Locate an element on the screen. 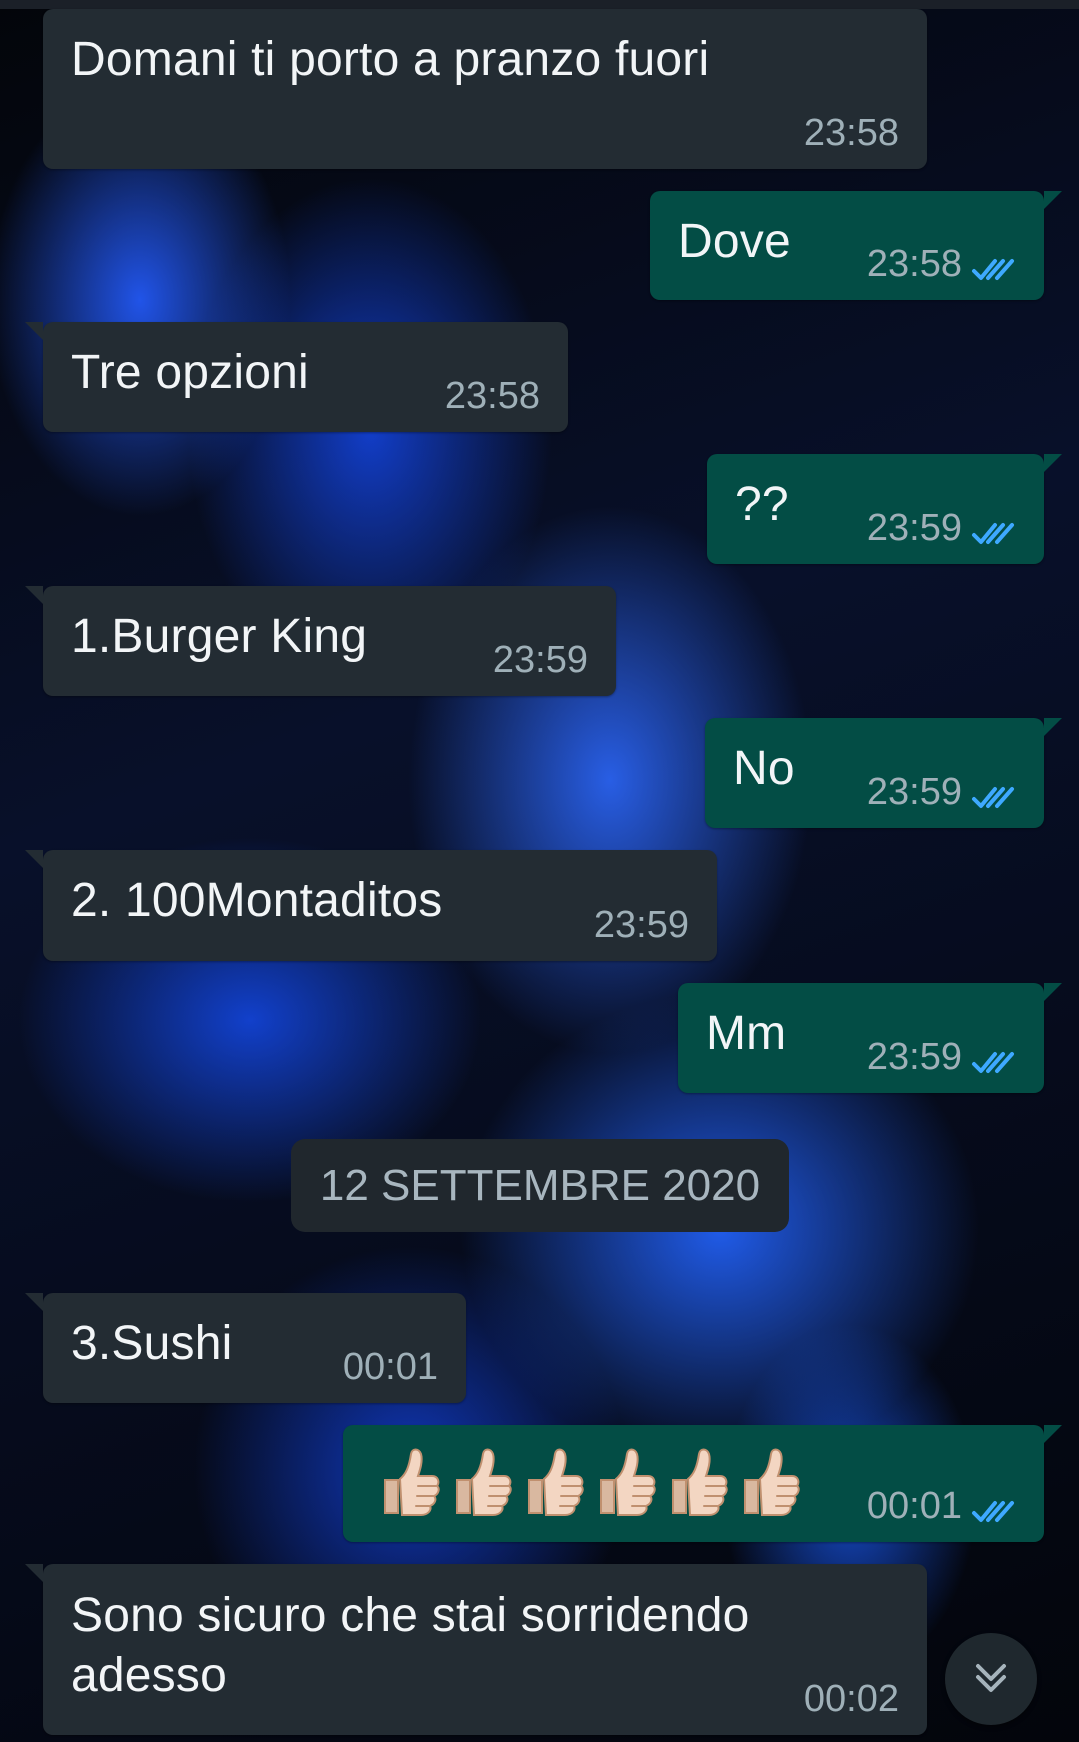 This screenshot has height=1742, width=1079. message-text: Domani ti porto a pranzo fuori is located at coordinates (390, 59).